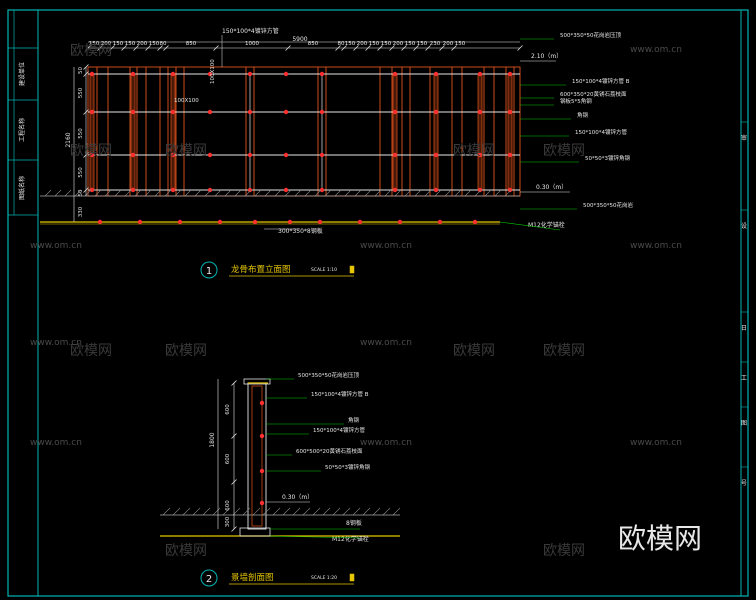 Image resolution: width=756 pixels, height=600 pixels. What do you see at coordinates (339, 430) in the screenshot?
I see `right-callout: 150*100*4镀锌方管` at bounding box center [339, 430].